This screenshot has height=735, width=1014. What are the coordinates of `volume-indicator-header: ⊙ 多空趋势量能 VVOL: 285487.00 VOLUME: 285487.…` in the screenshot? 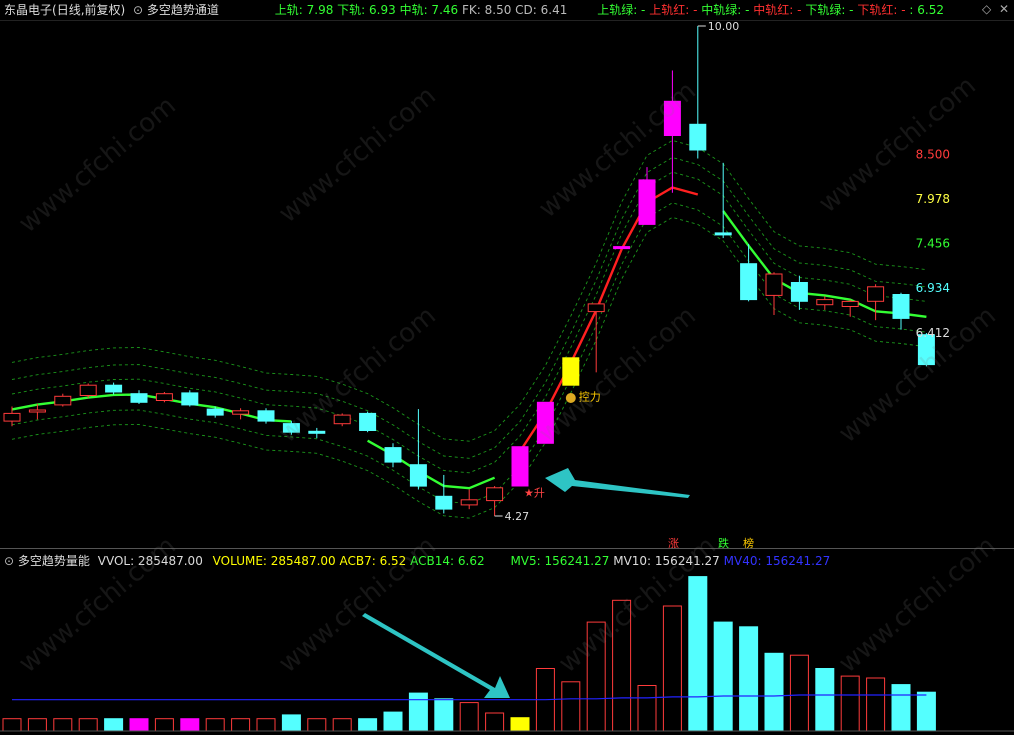 It's located at (507, 561).